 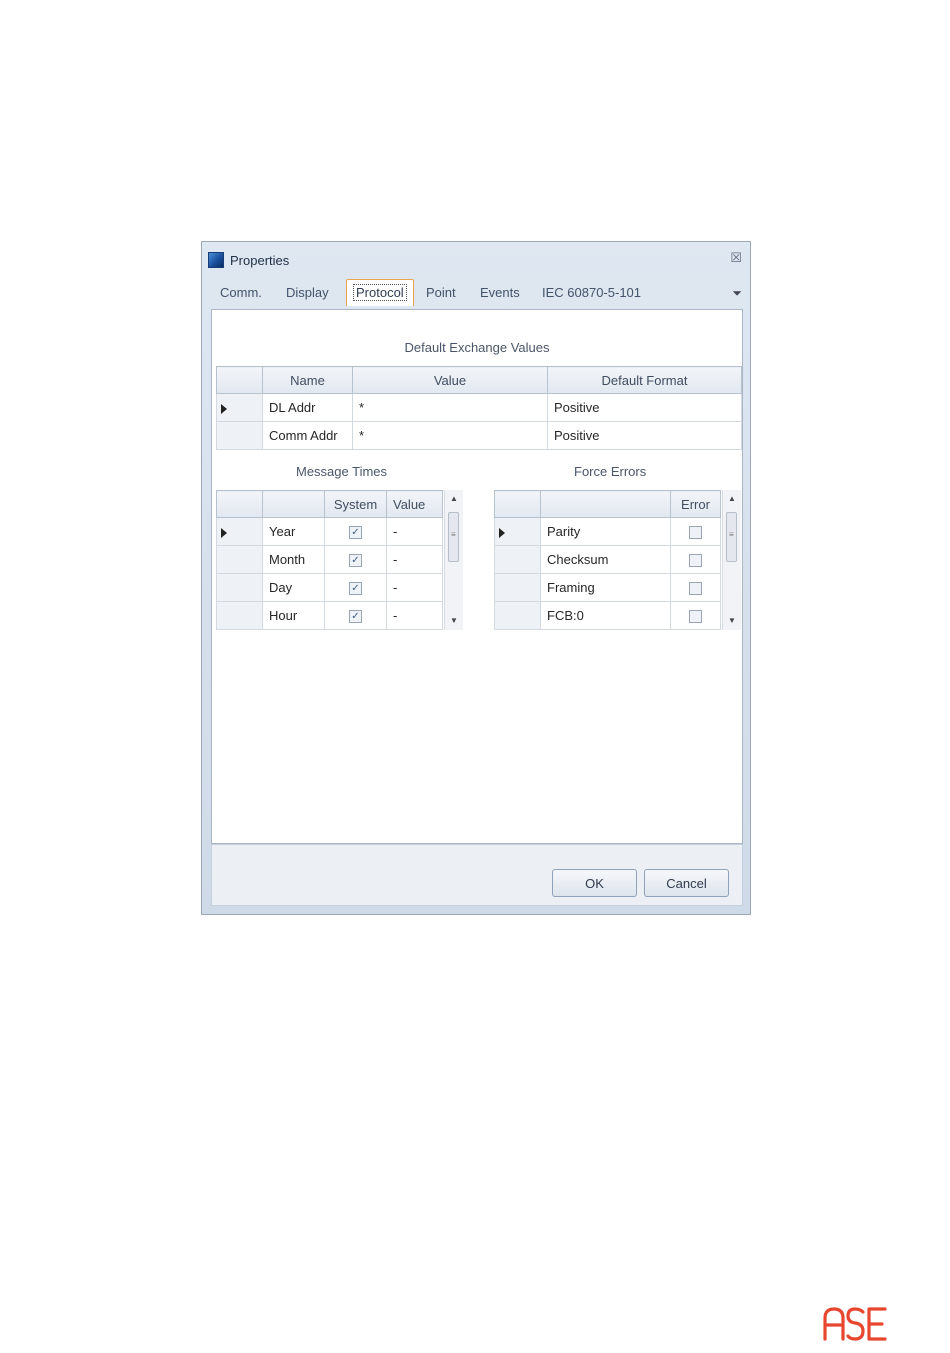 I want to click on ok-button: OK, so click(x=594, y=883).